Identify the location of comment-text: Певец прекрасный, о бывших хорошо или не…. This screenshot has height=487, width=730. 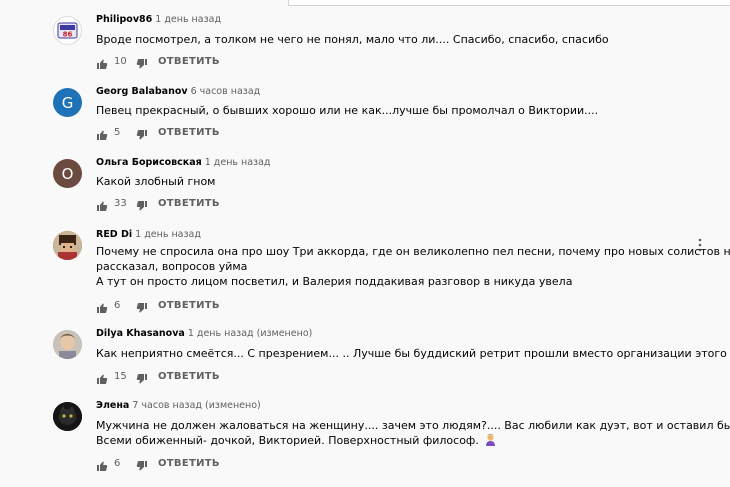
(396, 110).